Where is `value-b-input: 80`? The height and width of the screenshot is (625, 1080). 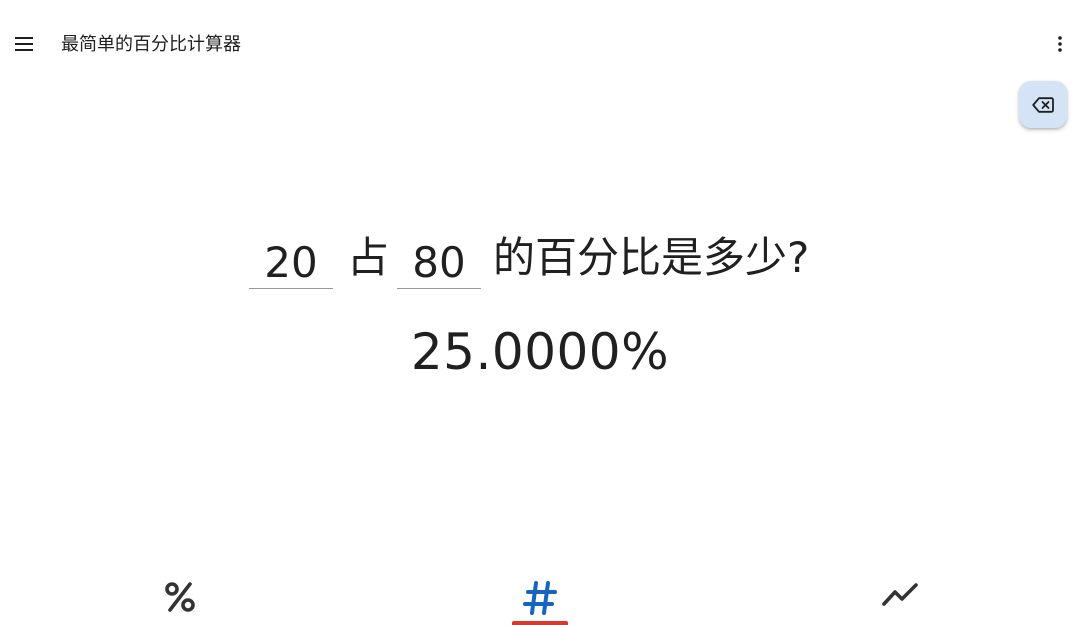 value-b-input: 80 is located at coordinates (439, 258).